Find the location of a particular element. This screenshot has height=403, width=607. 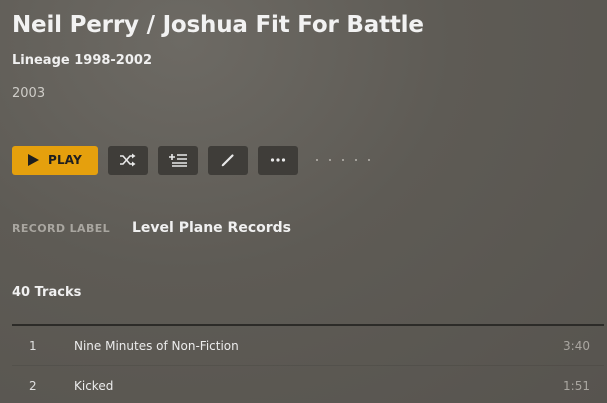

track-title: Kicked is located at coordinates (309, 386).